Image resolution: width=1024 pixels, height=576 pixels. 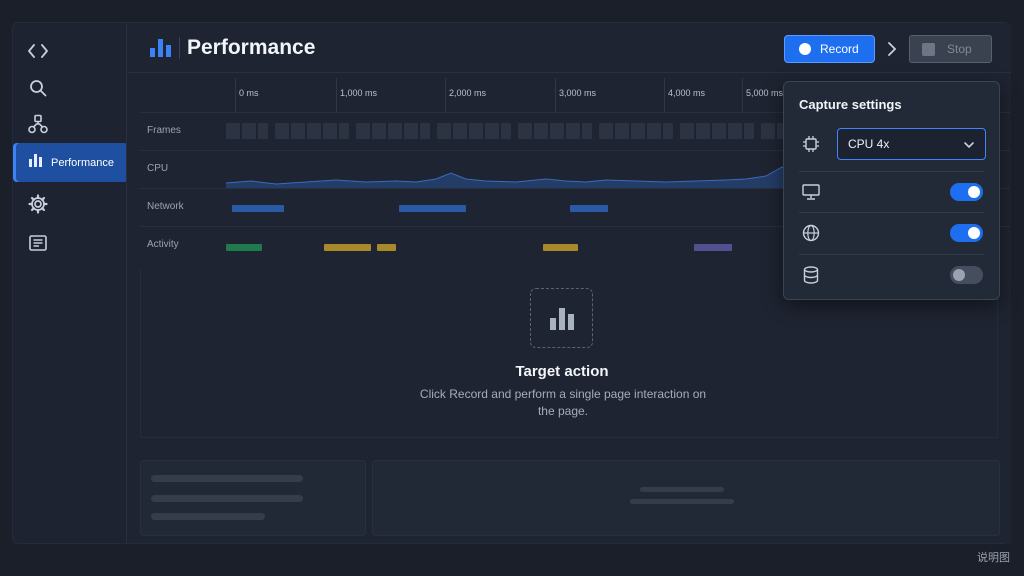 I want to click on cpu-graph, so click(x=526, y=177).